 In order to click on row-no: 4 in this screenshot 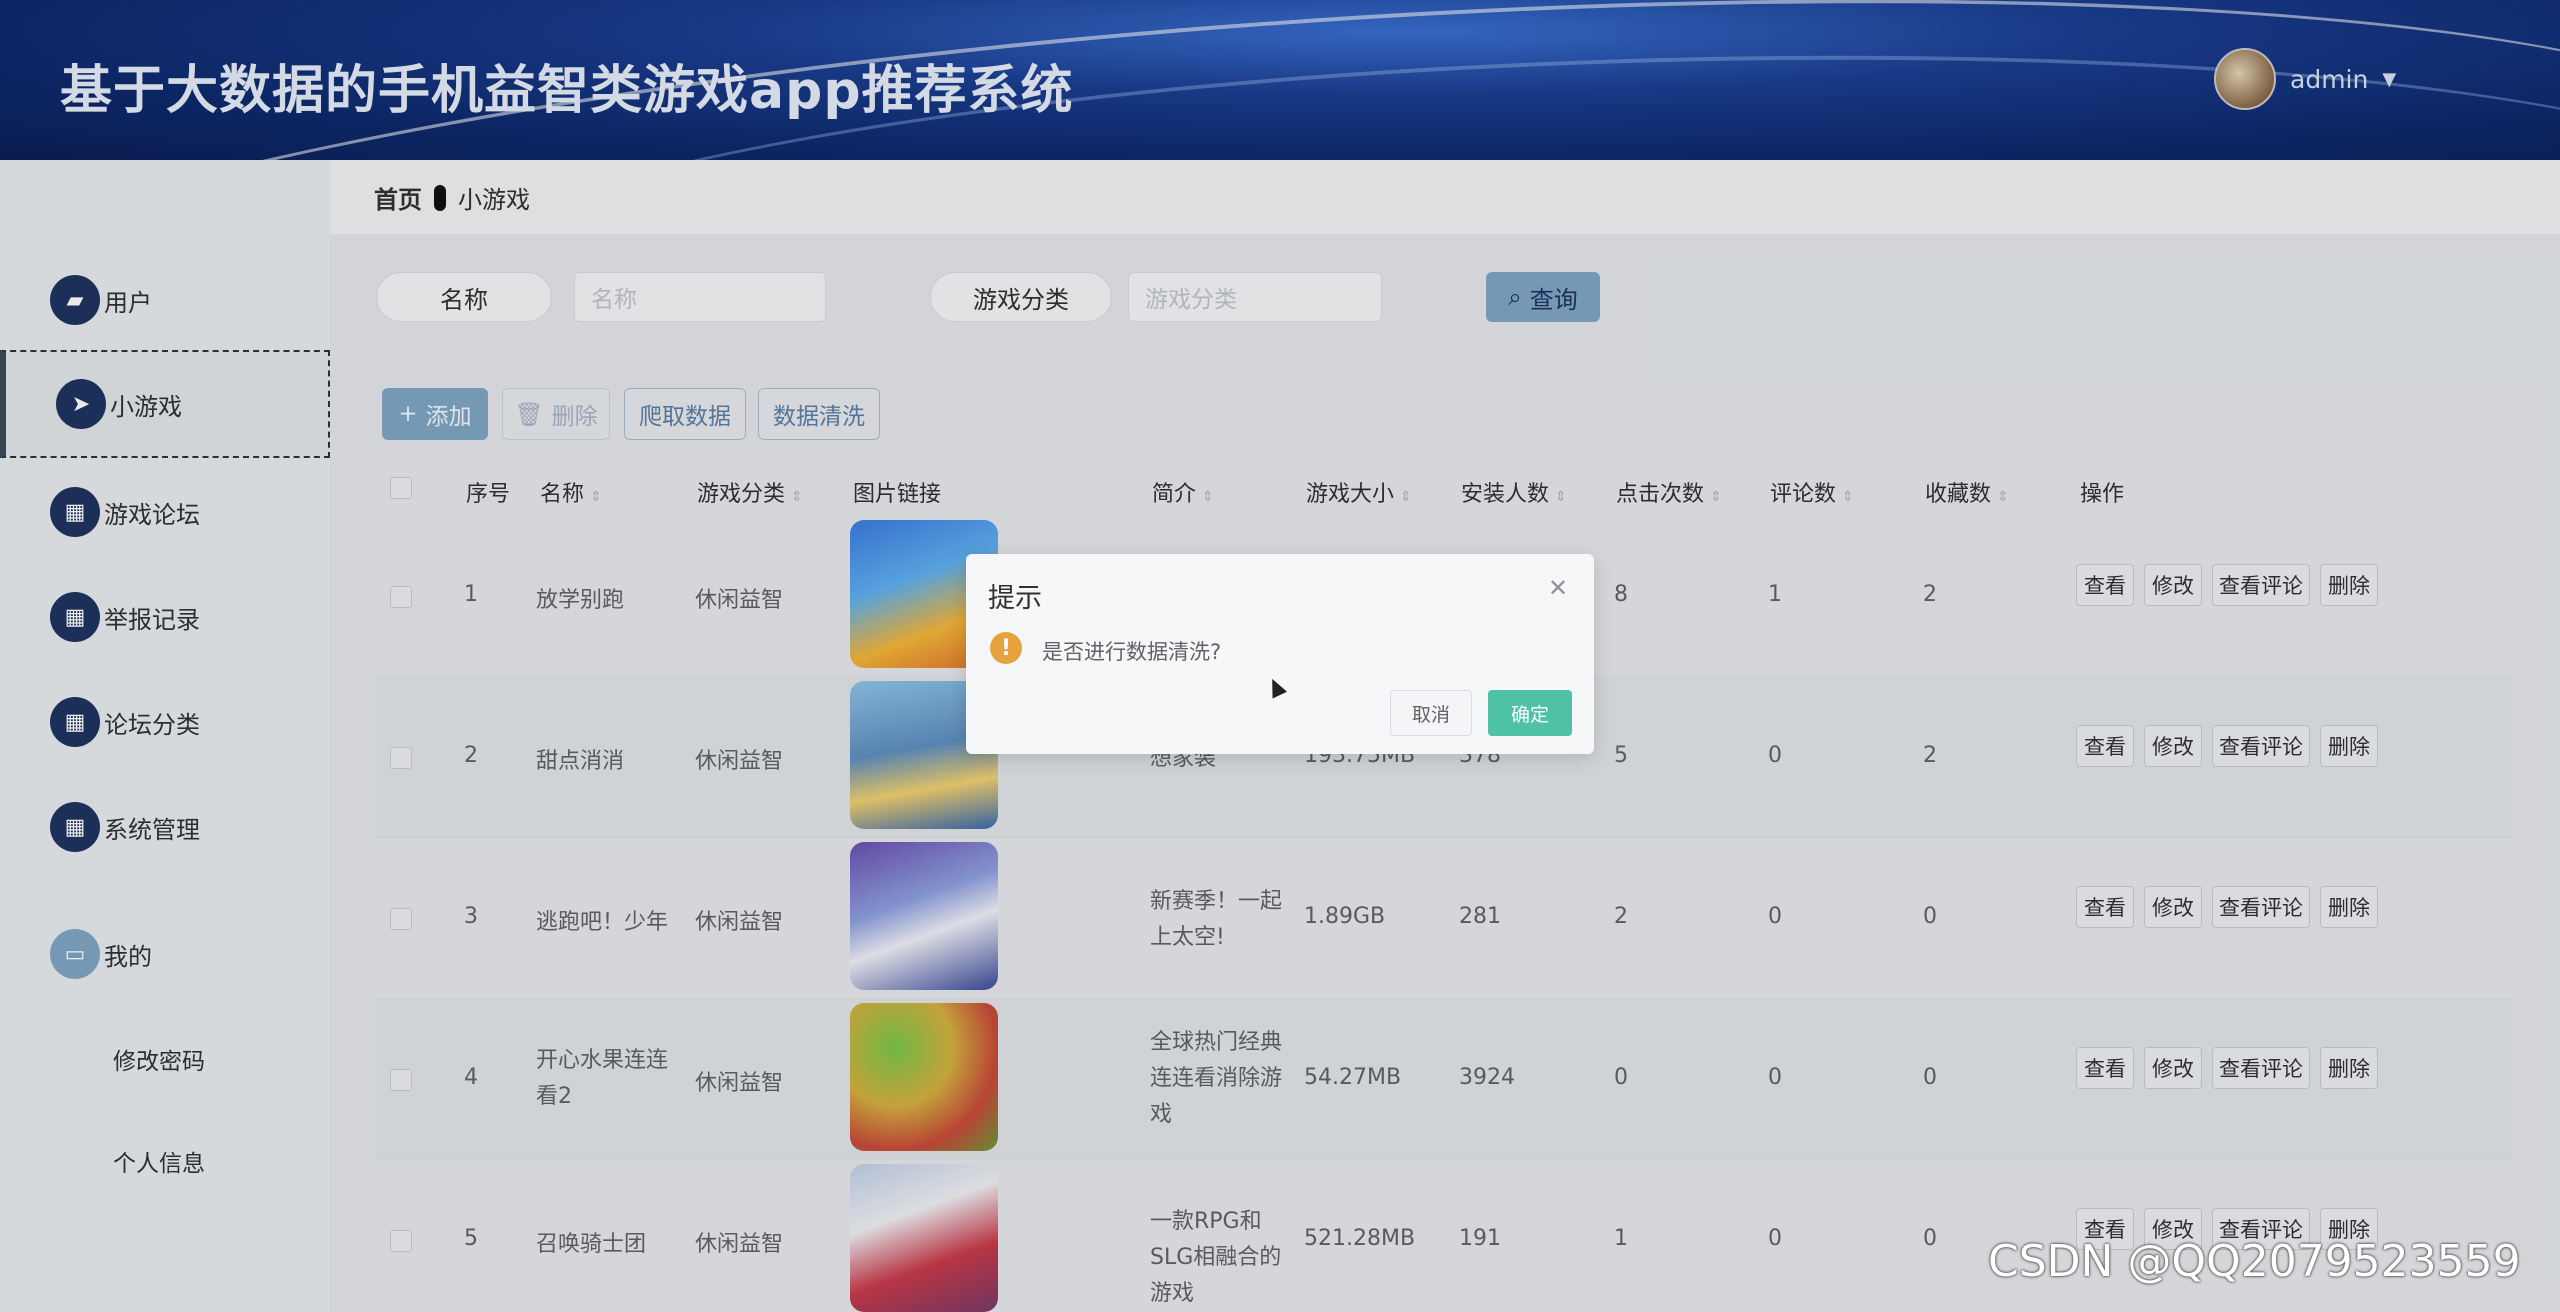, I will do `click(471, 1077)`.